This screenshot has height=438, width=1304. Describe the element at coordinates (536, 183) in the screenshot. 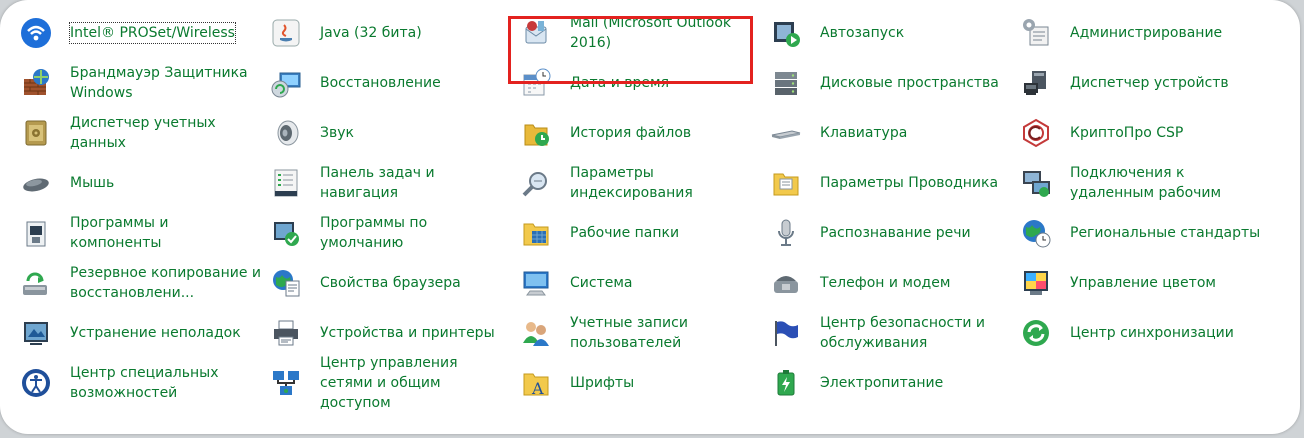

I see `indexing-icon` at that location.